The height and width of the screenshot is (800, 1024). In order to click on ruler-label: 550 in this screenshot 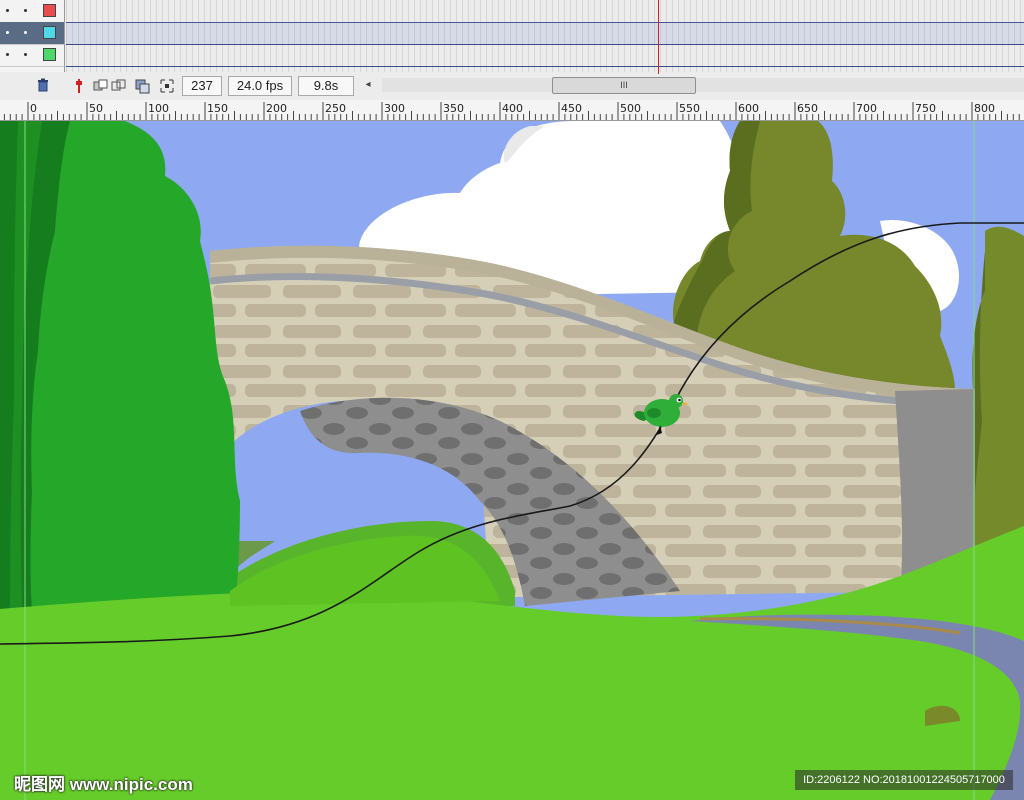, I will do `click(689, 108)`.